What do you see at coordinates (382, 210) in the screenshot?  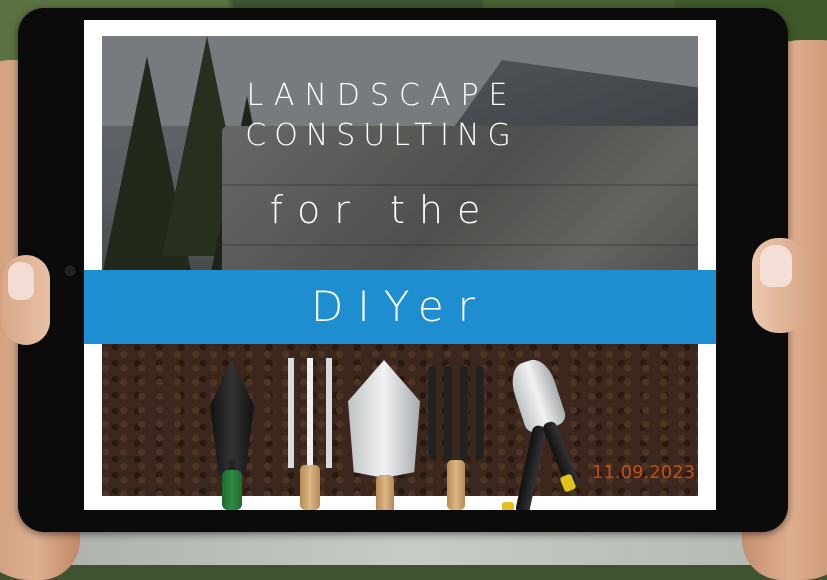 I see `headline-line-3: for the` at bounding box center [382, 210].